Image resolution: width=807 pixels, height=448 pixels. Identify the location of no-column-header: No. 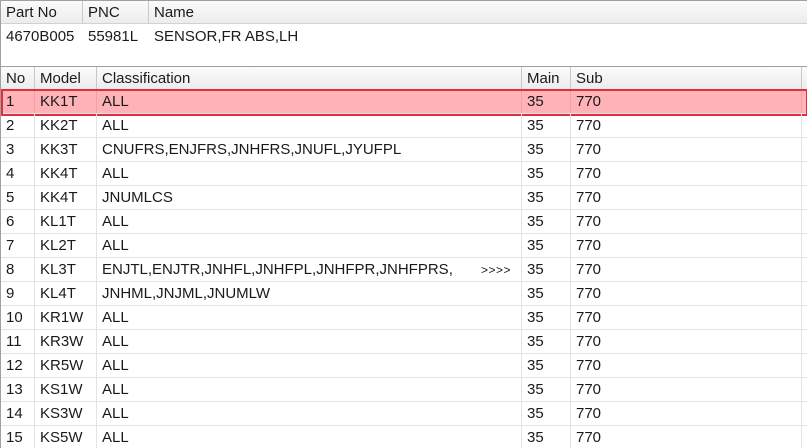
(18, 78).